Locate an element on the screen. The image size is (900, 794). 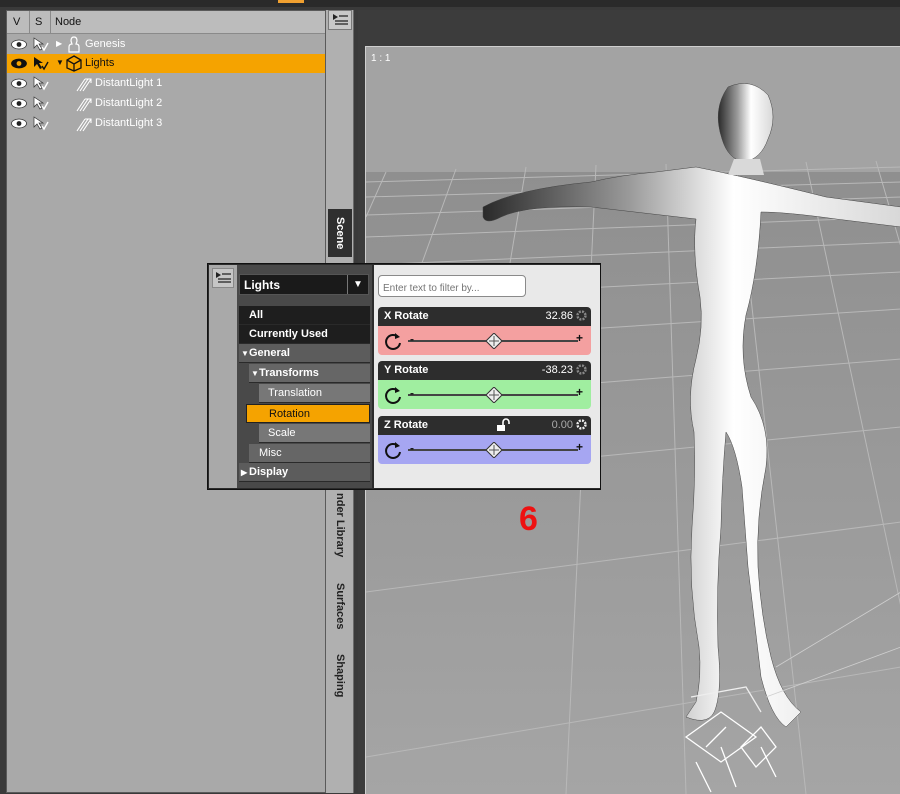
category-label: Currently Used is located at coordinates (288, 334).